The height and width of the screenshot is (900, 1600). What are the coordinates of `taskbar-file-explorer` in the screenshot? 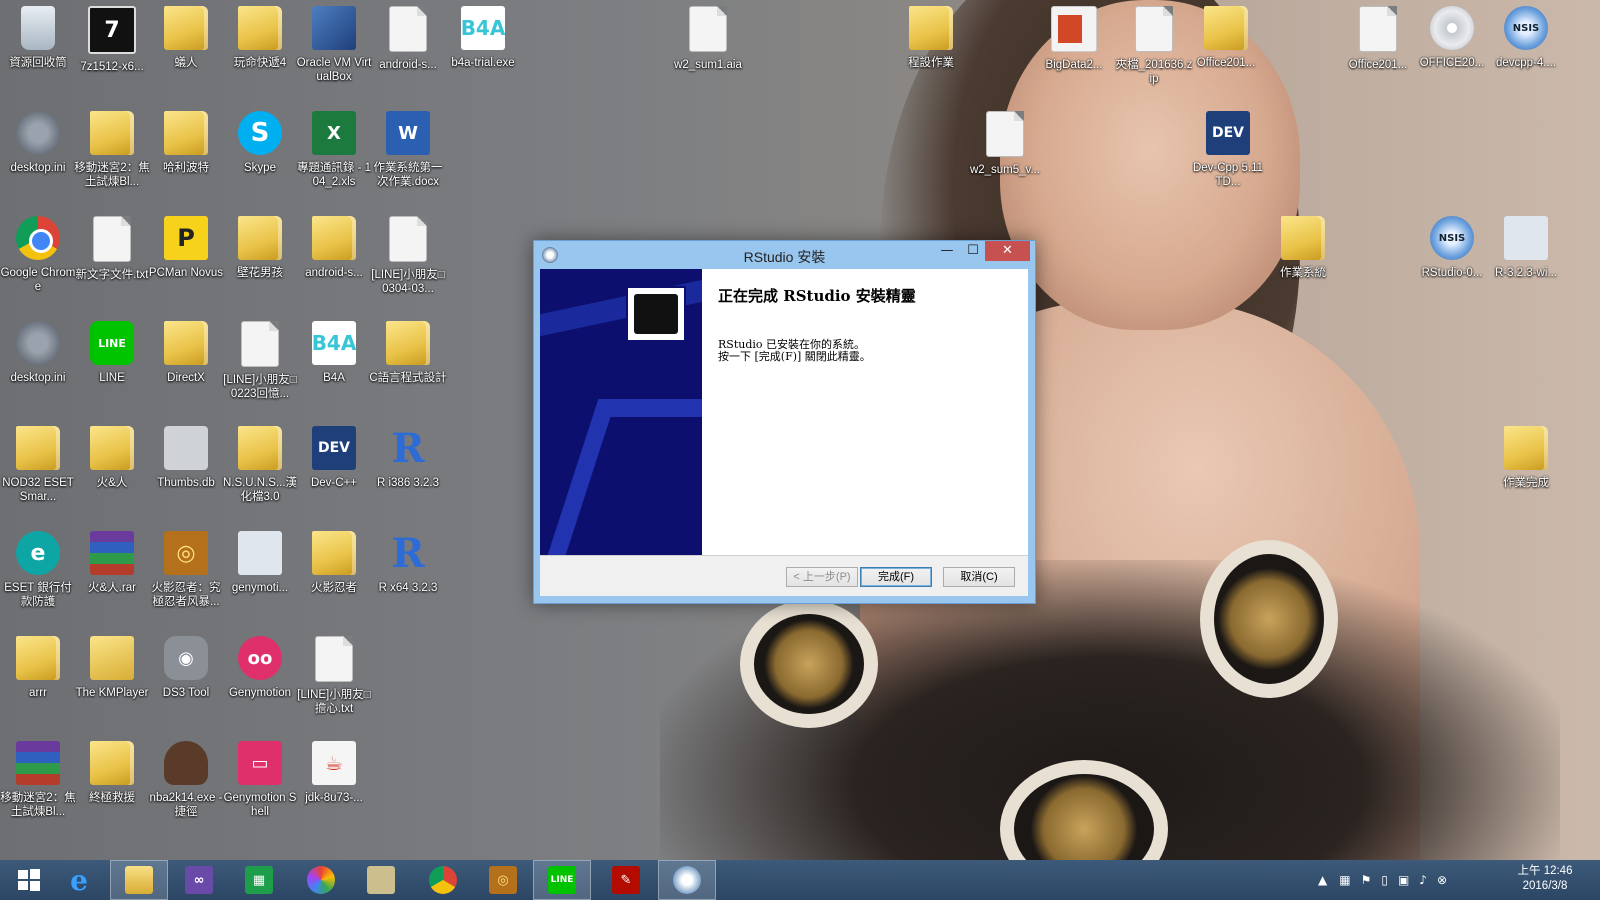 It's located at (139, 880).